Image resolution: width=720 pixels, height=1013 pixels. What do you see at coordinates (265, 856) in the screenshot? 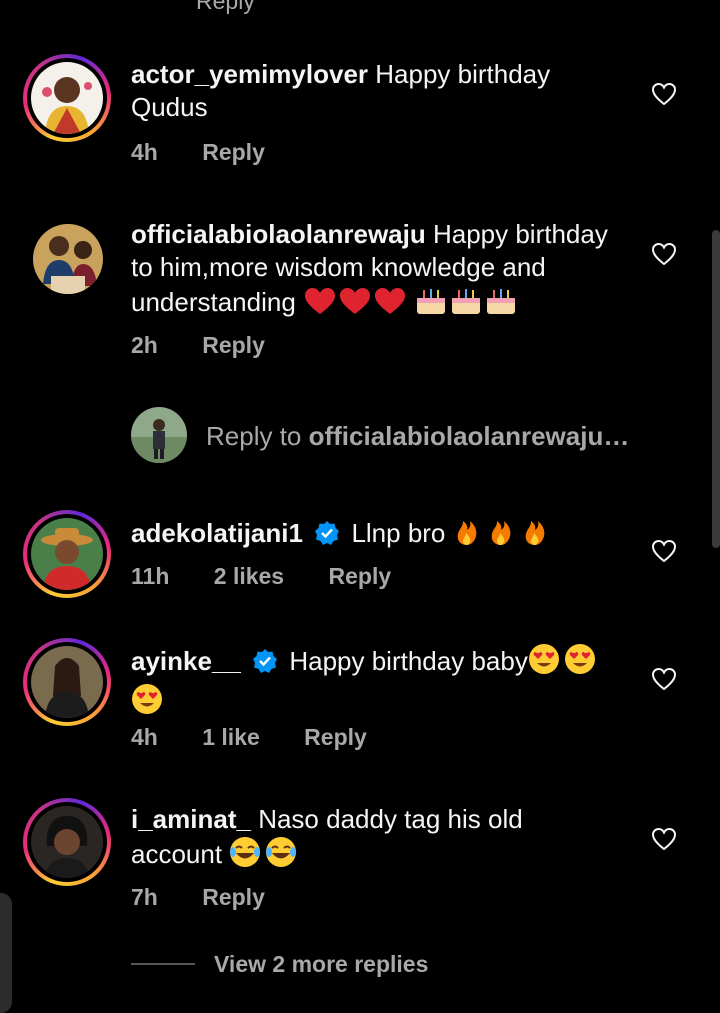
I see `tears-of-joy-emoji` at bounding box center [265, 856].